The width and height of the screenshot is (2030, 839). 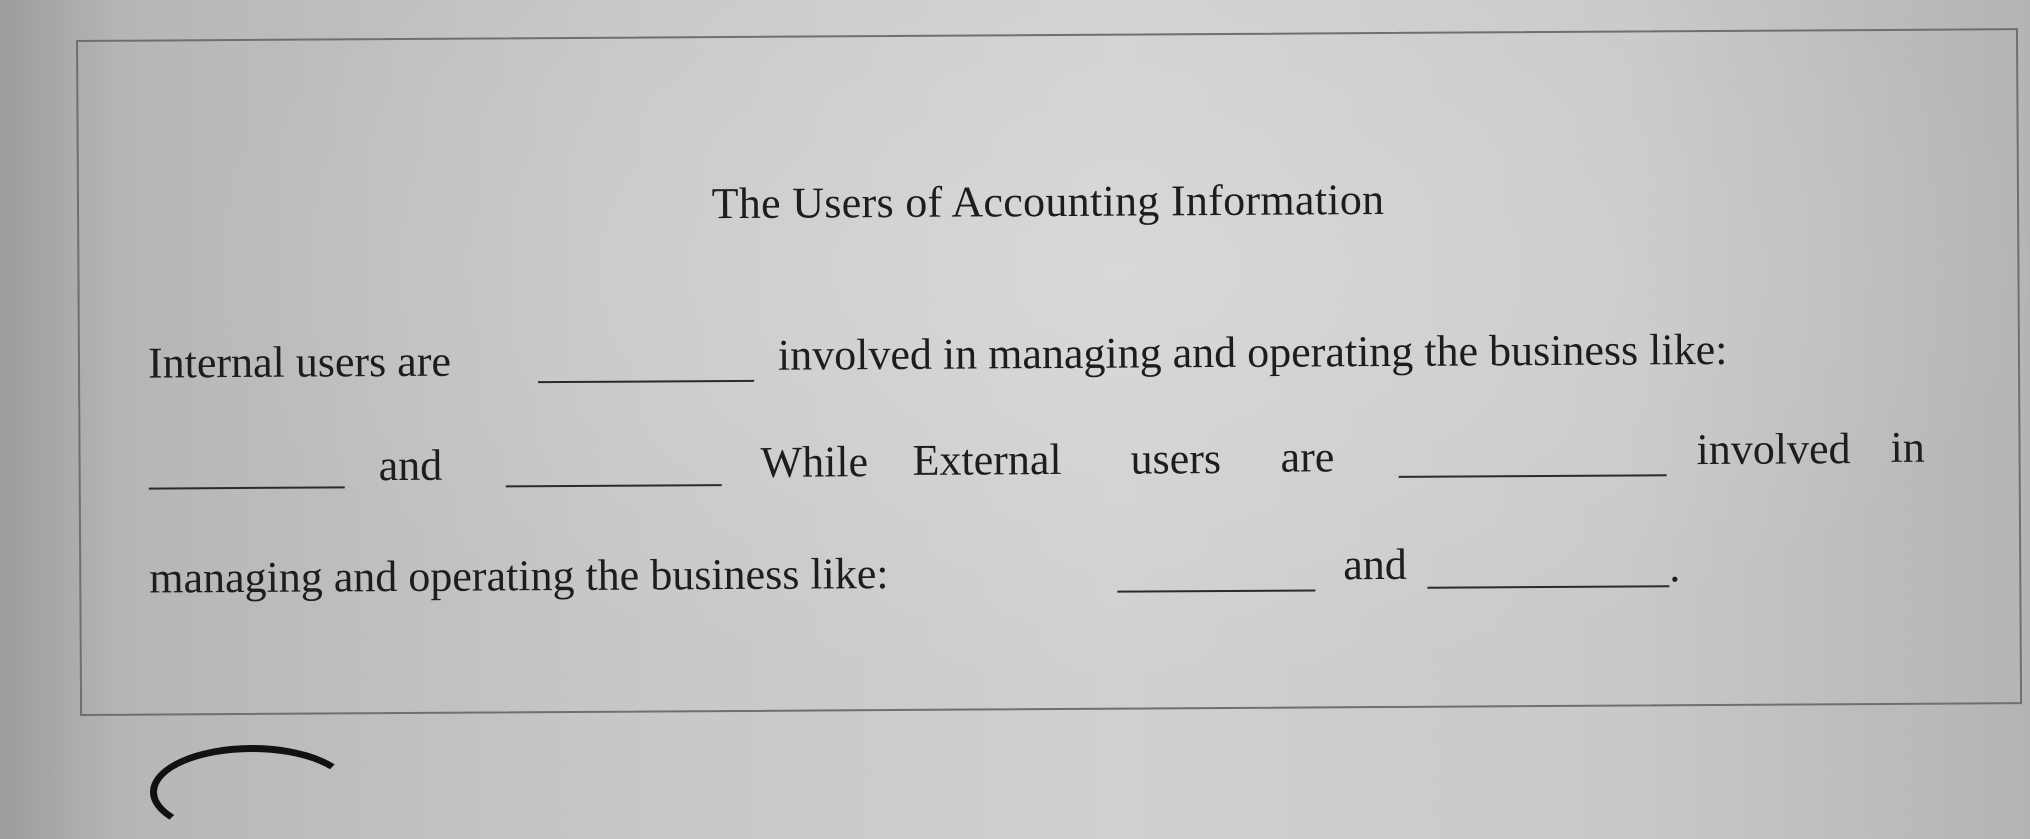 What do you see at coordinates (1216, 591) in the screenshot?
I see `external-example-1-blank` at bounding box center [1216, 591].